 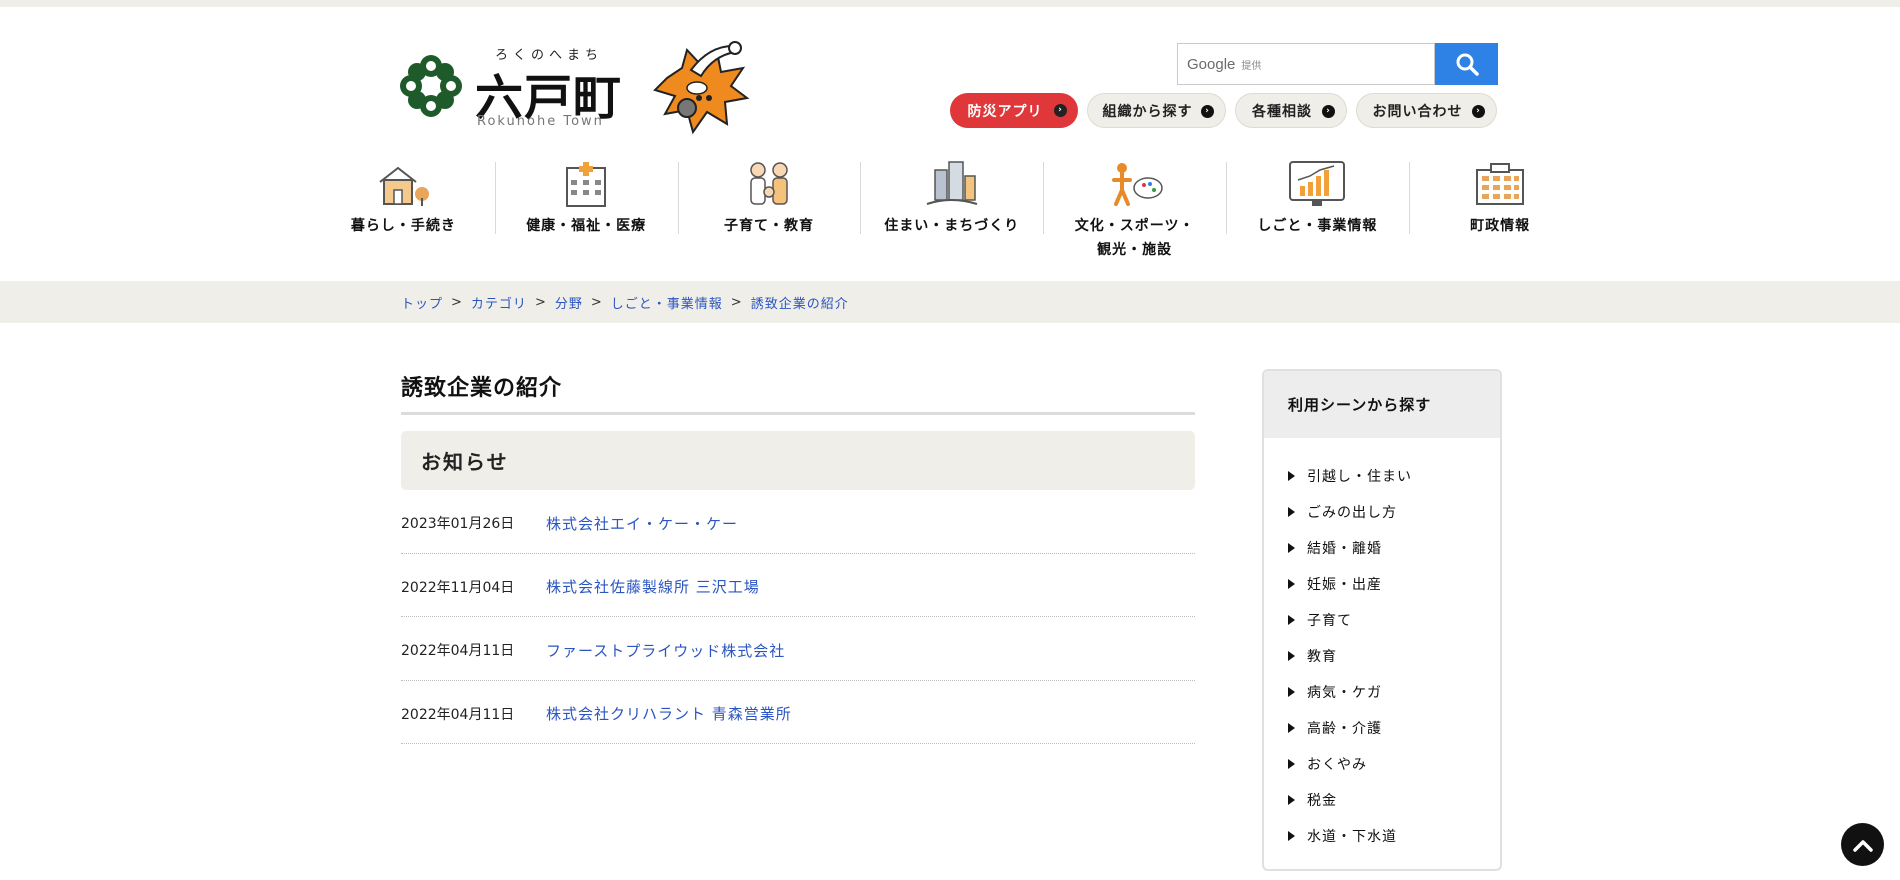 I want to click on disaster-app-button: 防災アプリ ›, so click(x=1014, y=110).